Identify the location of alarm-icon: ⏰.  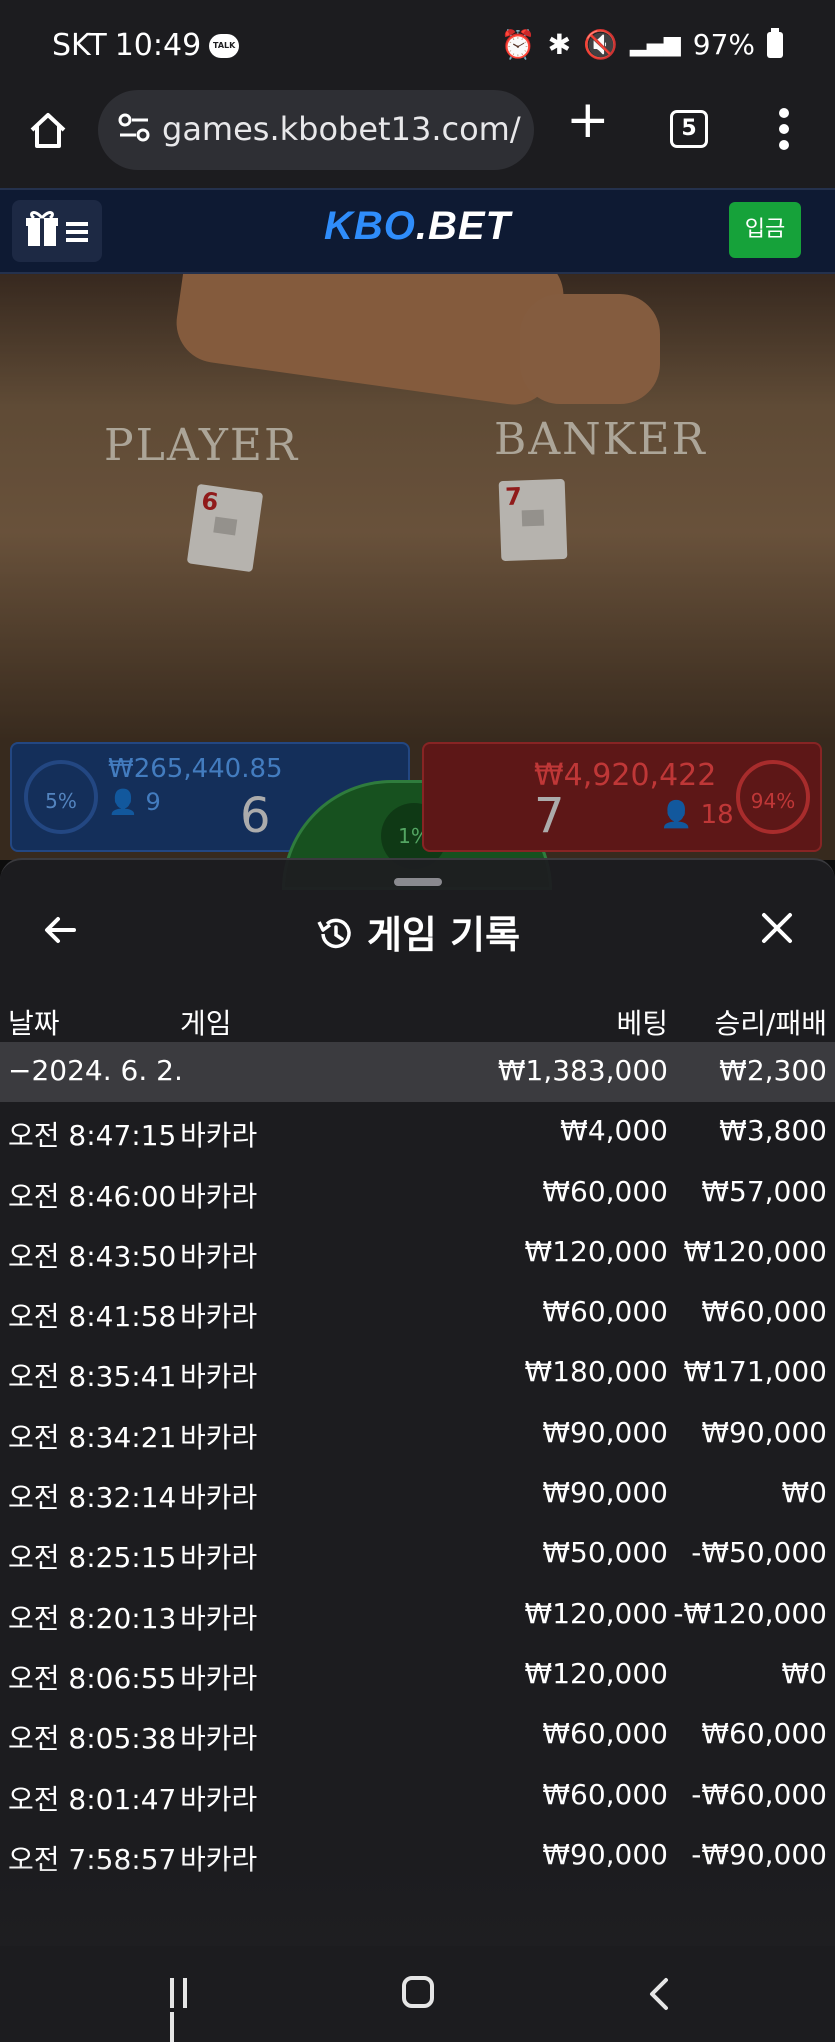
(518, 44).